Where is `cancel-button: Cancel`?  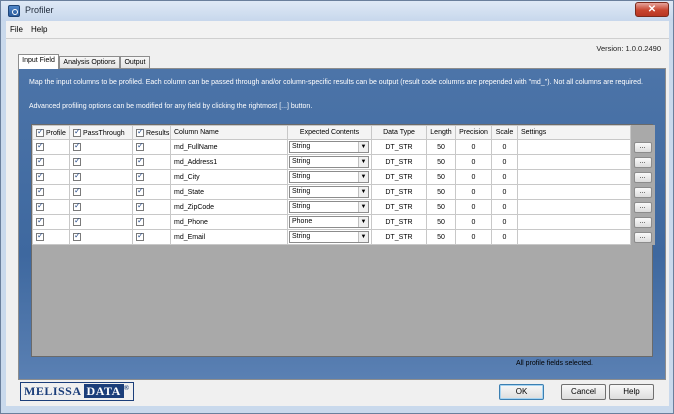 cancel-button: Cancel is located at coordinates (583, 392).